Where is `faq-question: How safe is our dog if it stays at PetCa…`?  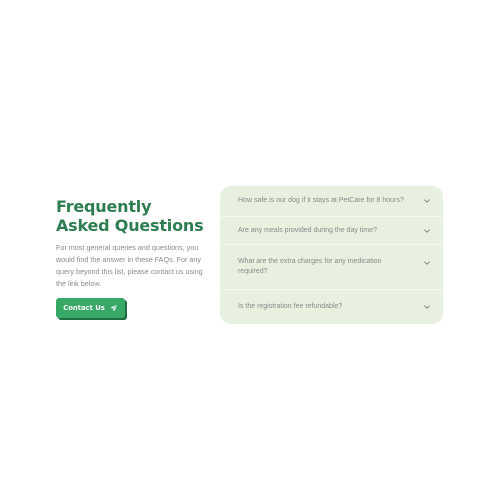 faq-question: How safe is our dog if it stays at PetCa… is located at coordinates (321, 200).